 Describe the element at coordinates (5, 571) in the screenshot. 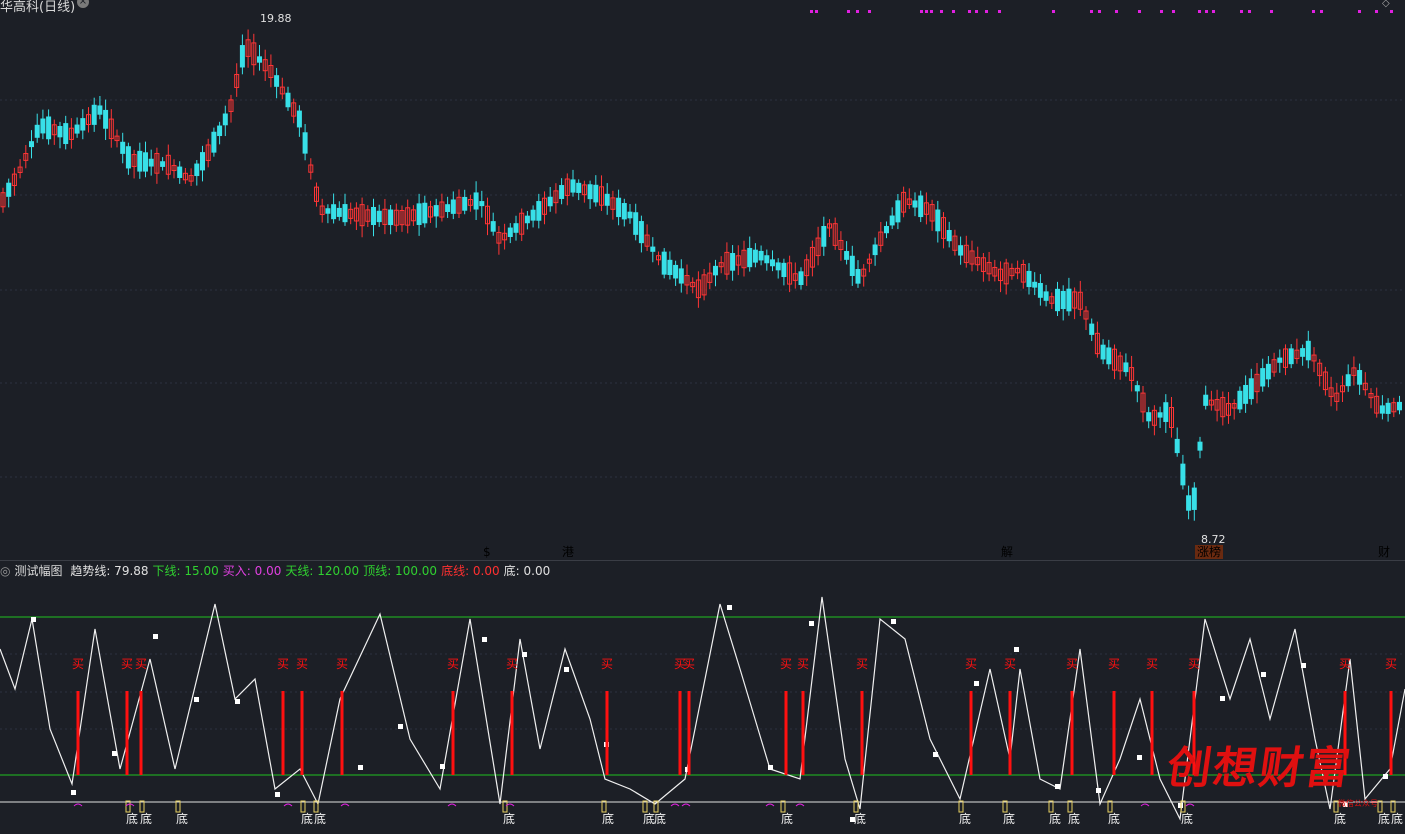

I see `indicator-icon: ◎` at that location.